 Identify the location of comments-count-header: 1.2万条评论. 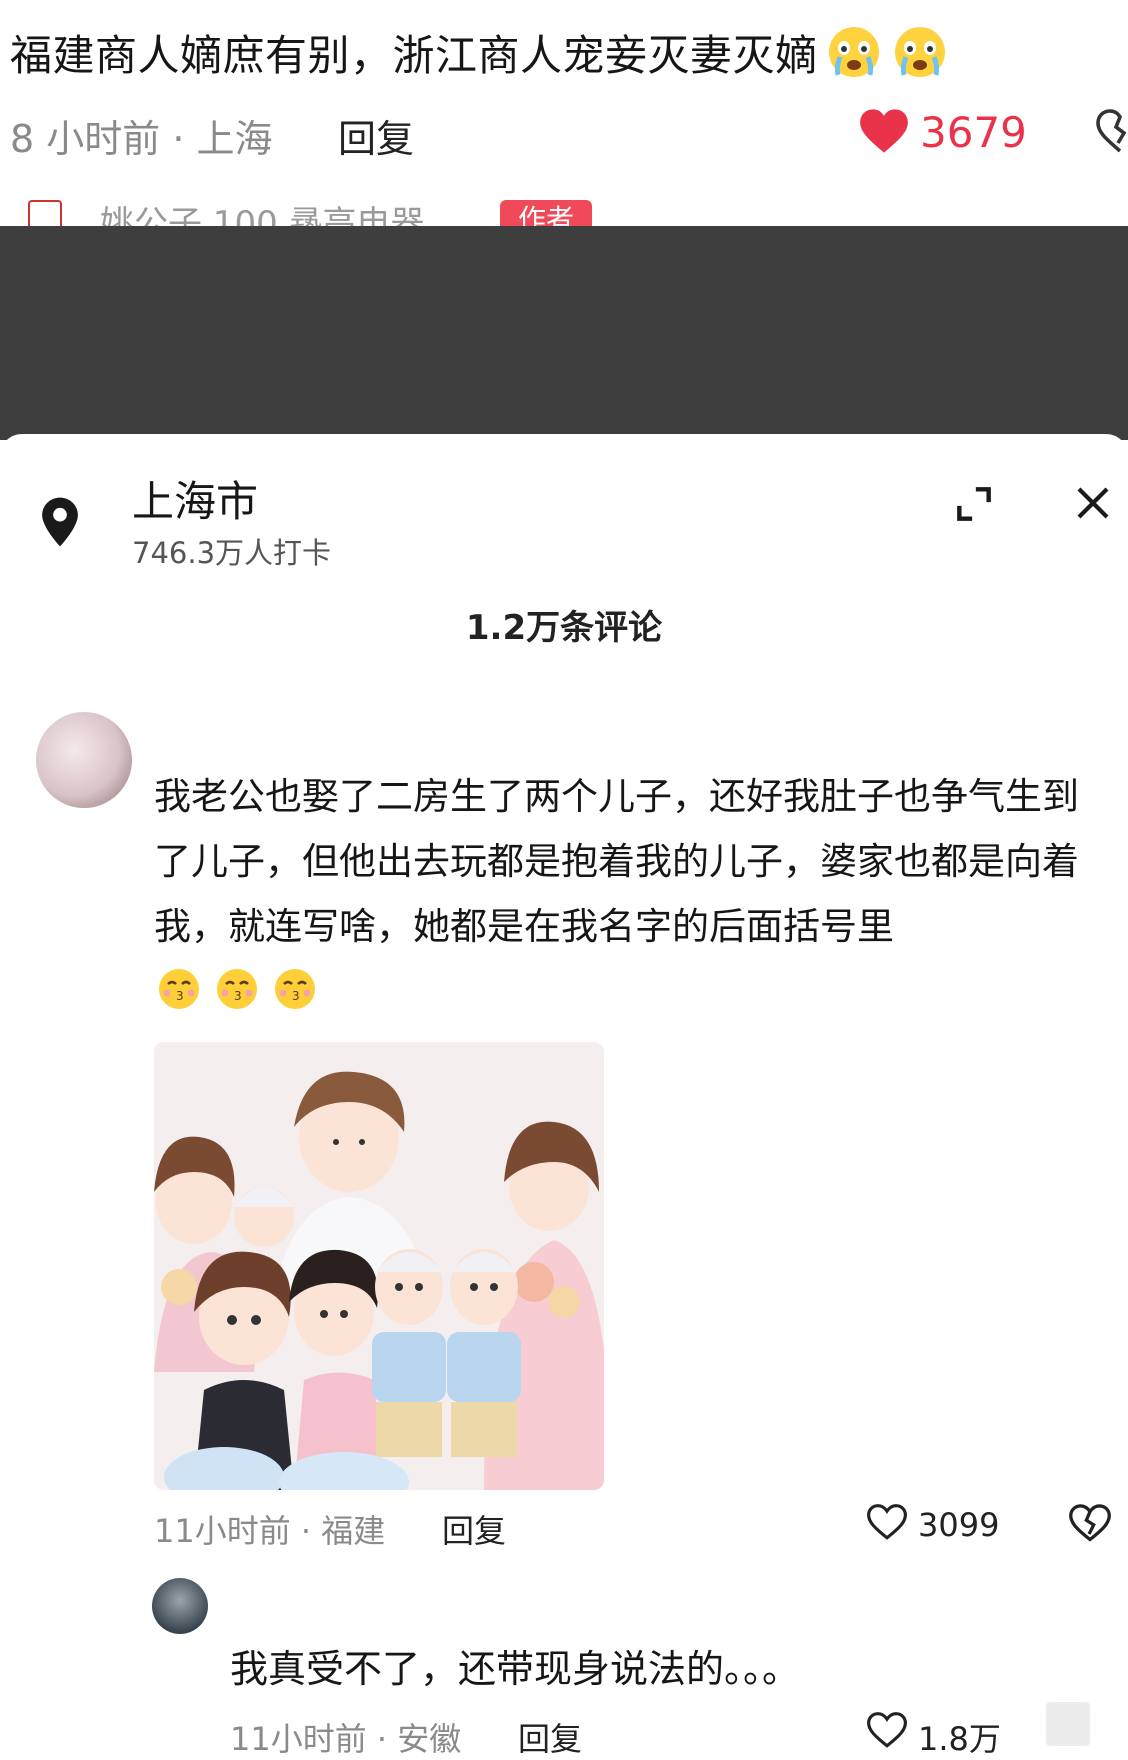
(564, 628).